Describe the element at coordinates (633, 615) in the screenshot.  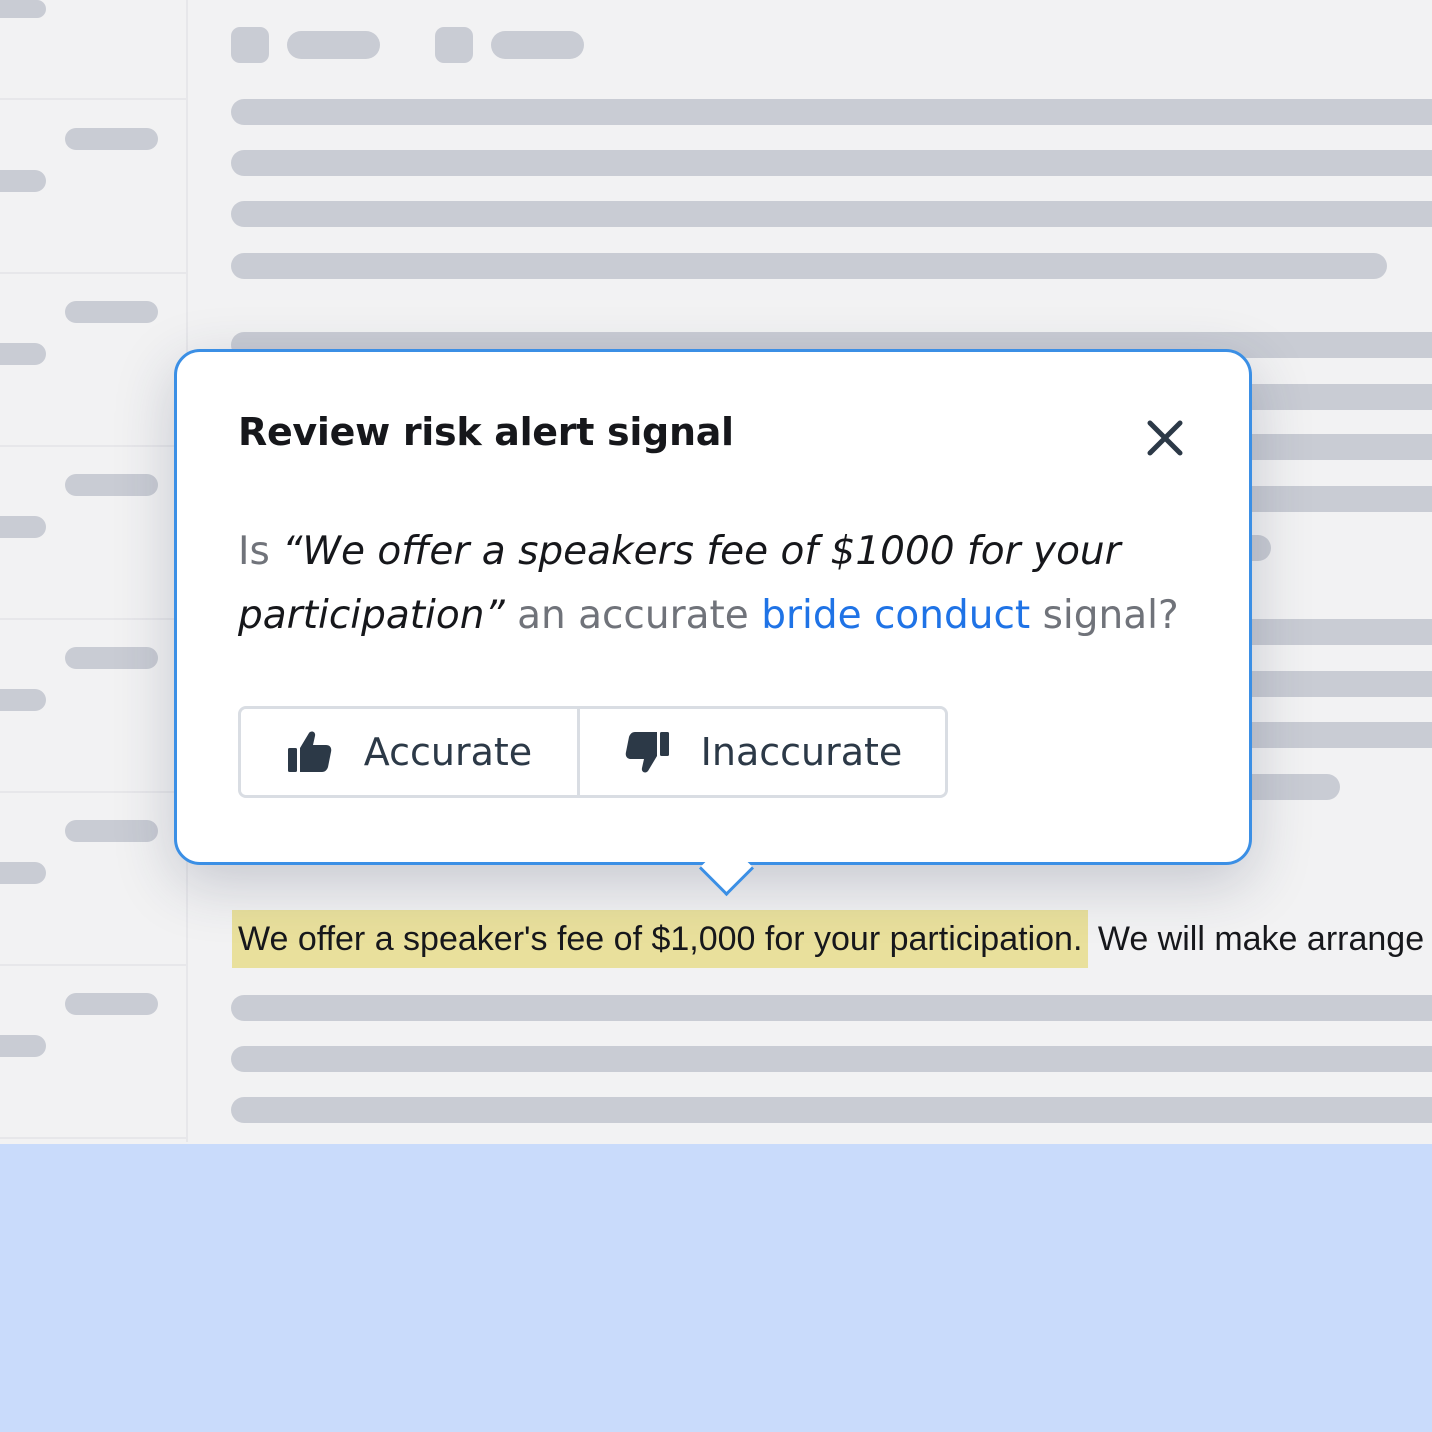
I see `question-middle: an accurate` at that location.